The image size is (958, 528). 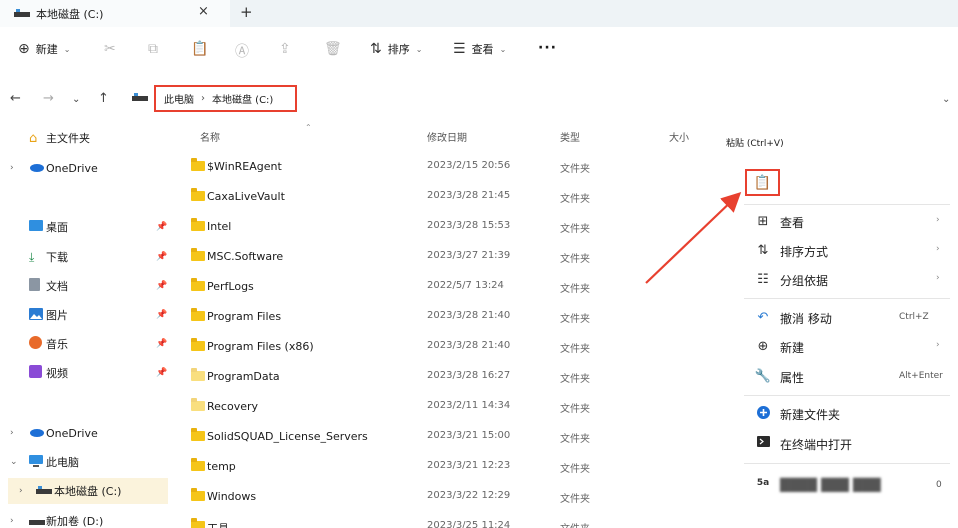 I want to click on sidebar-item-new-volume-d: › 新加卷 (D:), so click(x=90, y=518).